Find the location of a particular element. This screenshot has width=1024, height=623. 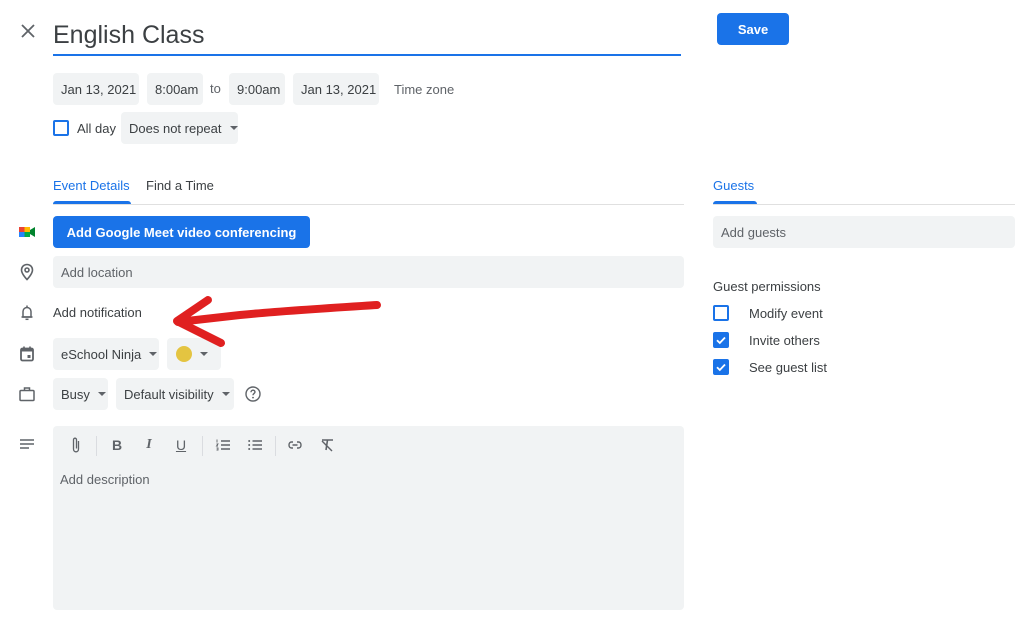

all-day-label: All day is located at coordinates (97, 128).